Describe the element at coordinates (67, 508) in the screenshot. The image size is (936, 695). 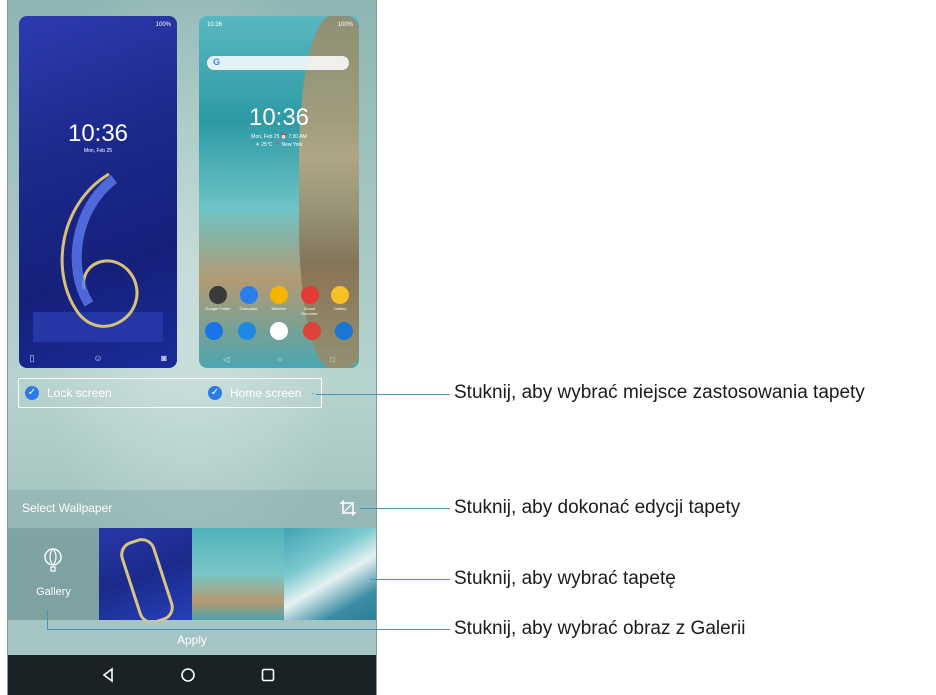
I see `select-wallpaper-title: Select Wallpaper` at that location.